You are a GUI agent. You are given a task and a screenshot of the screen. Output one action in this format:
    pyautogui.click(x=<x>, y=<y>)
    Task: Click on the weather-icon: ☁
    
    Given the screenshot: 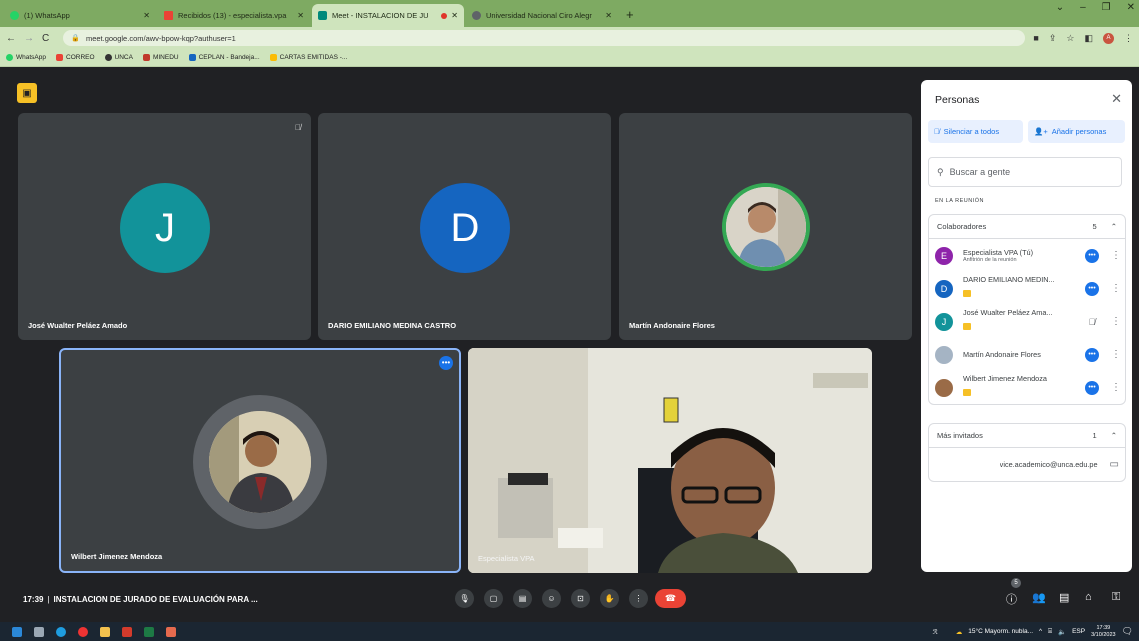 What is the action you would take?
    pyautogui.click(x=959, y=632)
    